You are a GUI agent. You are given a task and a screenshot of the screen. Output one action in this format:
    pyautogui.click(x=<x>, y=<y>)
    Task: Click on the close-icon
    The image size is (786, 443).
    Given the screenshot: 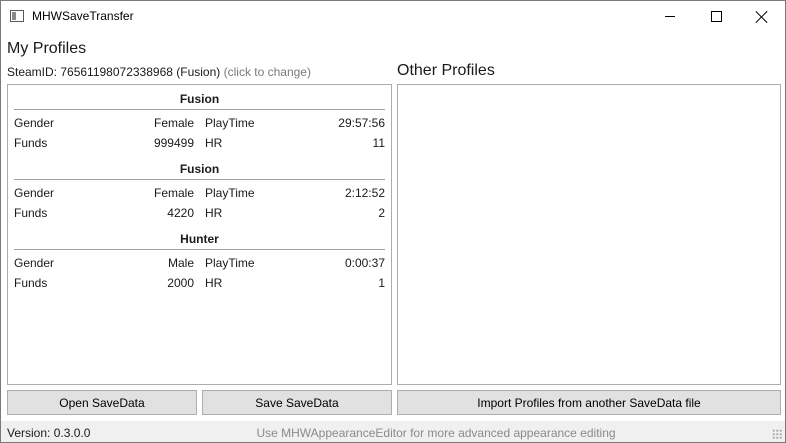 What is the action you would take?
    pyautogui.click(x=762, y=17)
    